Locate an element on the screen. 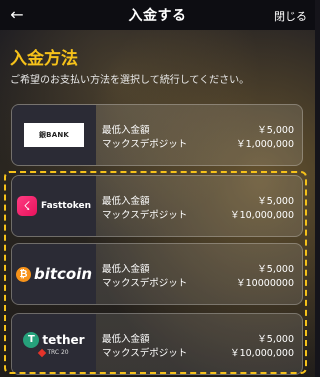 The height and width of the screenshot is (377, 320). header-bar: ← 入金する 閉じる is located at coordinates (157, 15).